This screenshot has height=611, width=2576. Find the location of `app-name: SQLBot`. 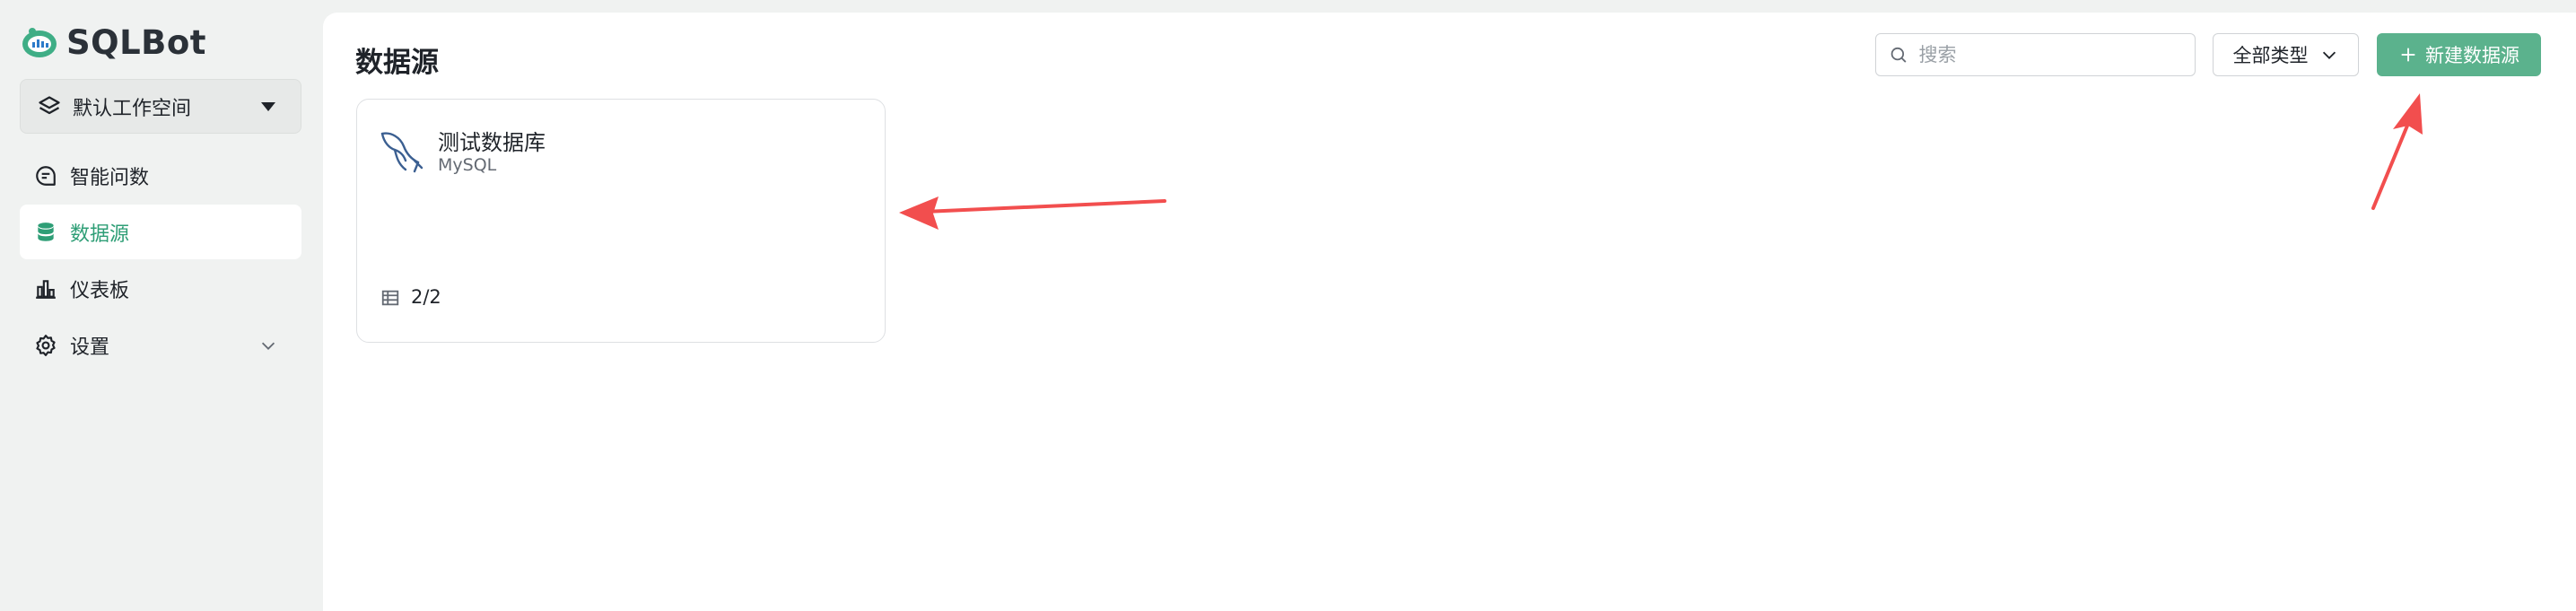

app-name: SQLBot is located at coordinates (136, 42).